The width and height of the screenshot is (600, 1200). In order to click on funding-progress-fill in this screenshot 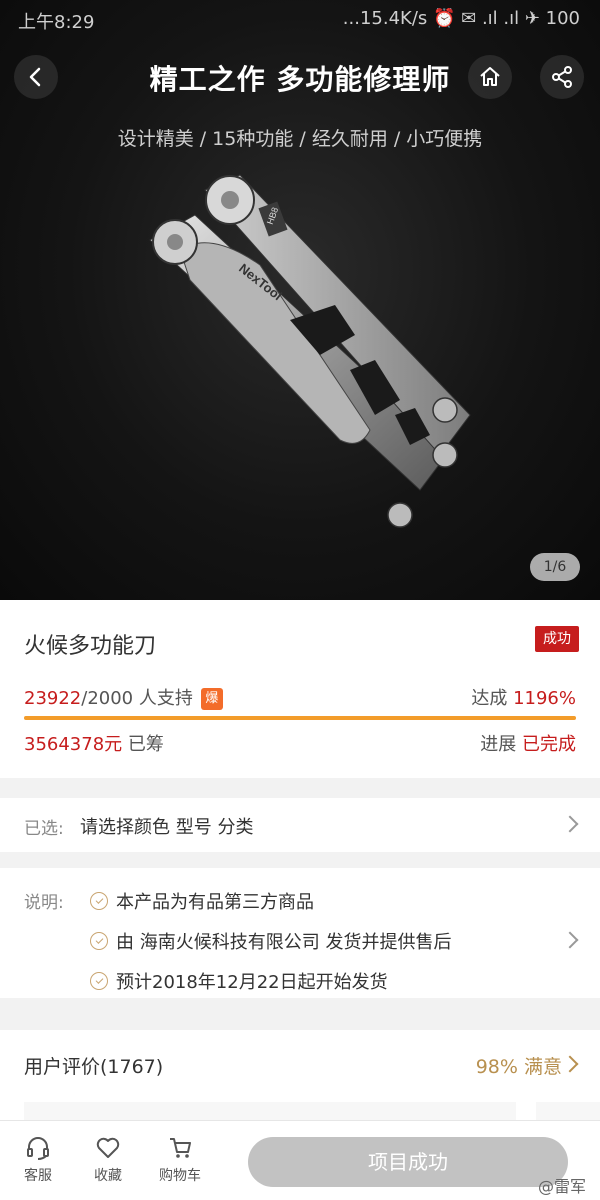, I will do `click(300, 718)`.